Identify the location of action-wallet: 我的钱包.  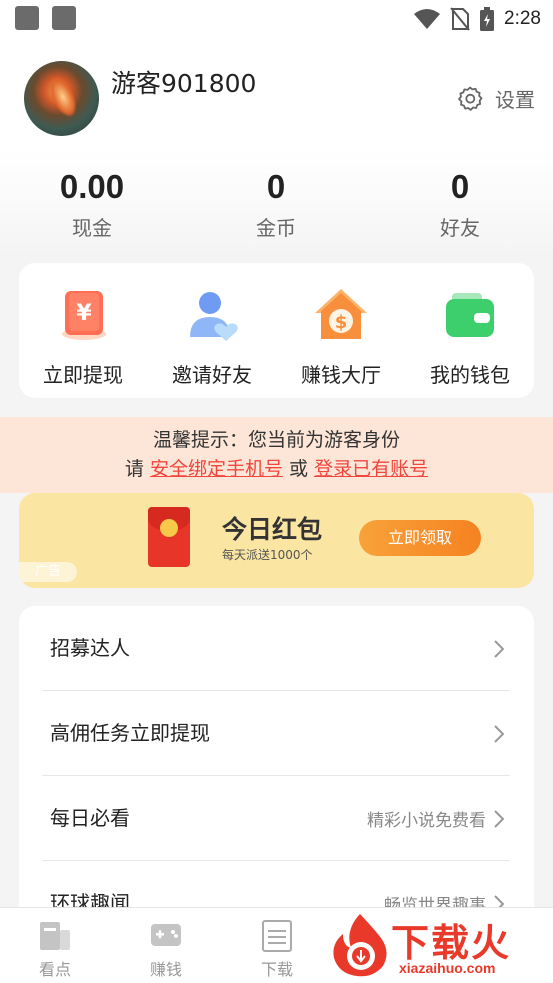
(470, 336).